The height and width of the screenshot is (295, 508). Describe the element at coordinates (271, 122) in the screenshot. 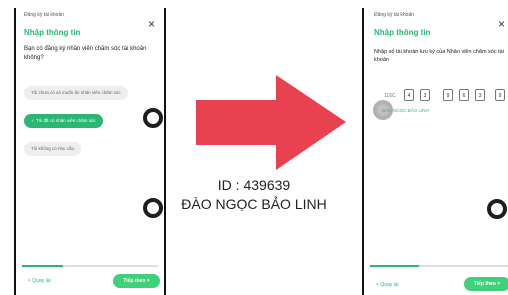

I see `arrow-right-icon` at that location.